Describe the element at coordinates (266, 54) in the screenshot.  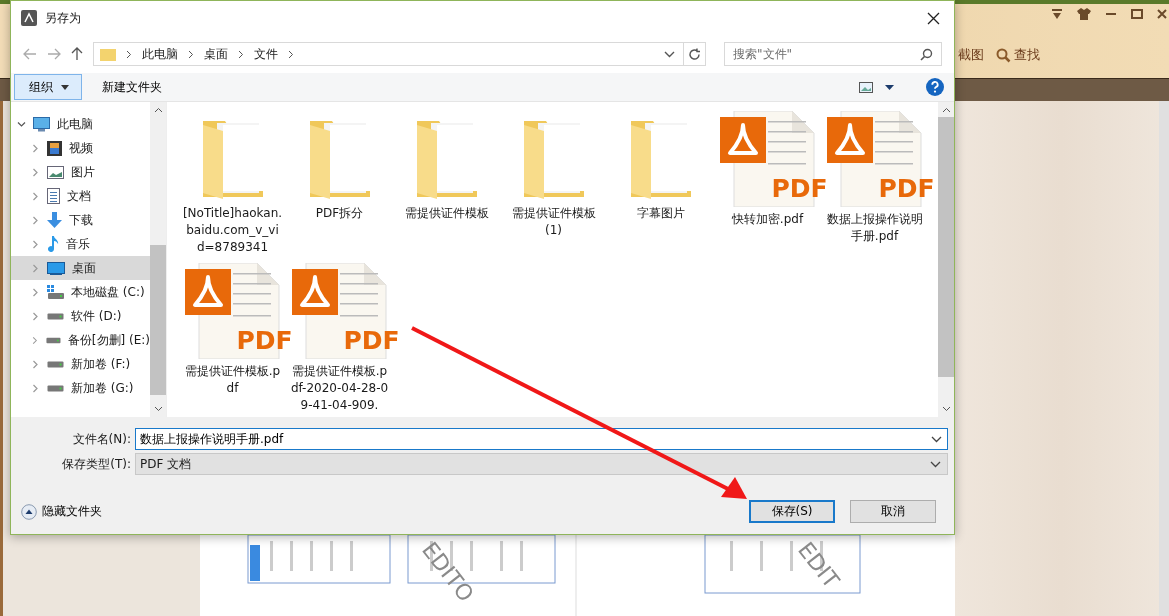
I see `breadcrumb-item: 文件` at that location.